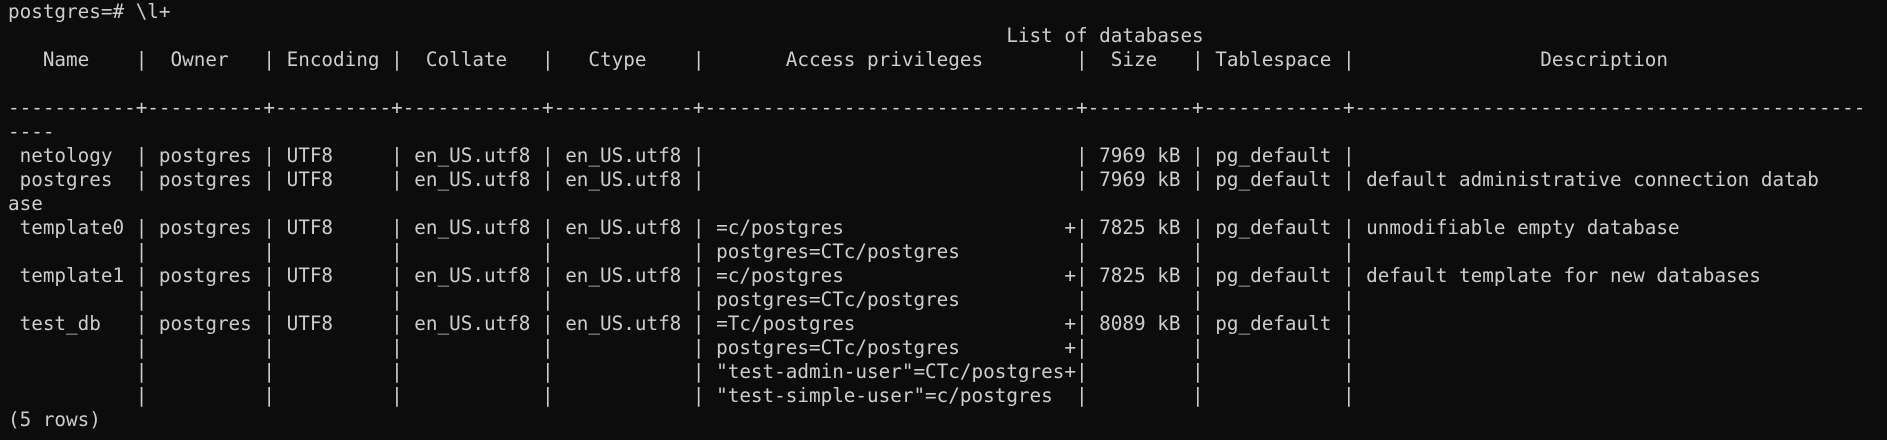 This screenshot has height=440, width=1887. What do you see at coordinates (25, 203) in the screenshot?
I see `table-row-postgres-wrap: ase` at bounding box center [25, 203].